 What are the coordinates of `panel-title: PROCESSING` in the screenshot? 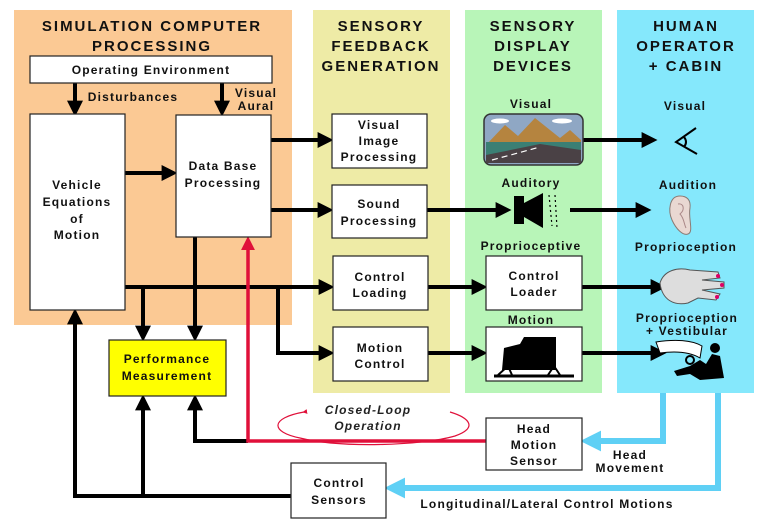 It's located at (152, 46).